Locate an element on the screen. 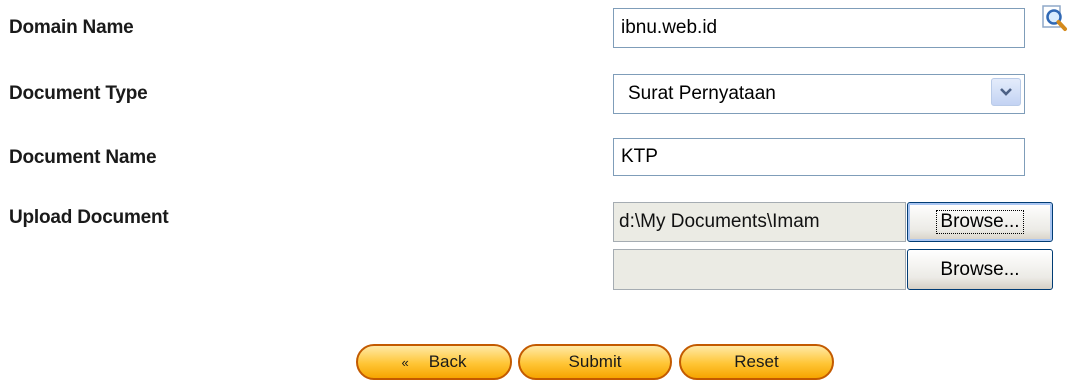 The image size is (1069, 380). document-type-label: Document Type is located at coordinates (78, 93).